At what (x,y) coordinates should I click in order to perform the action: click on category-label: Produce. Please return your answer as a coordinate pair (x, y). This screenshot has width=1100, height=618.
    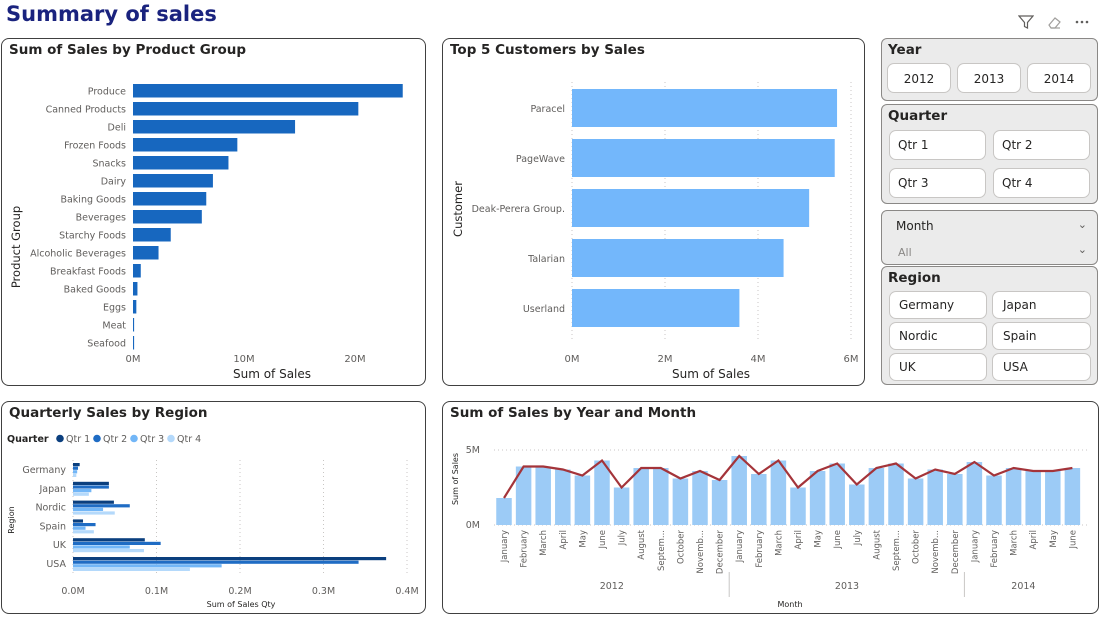
    Looking at the image, I should click on (107, 92).